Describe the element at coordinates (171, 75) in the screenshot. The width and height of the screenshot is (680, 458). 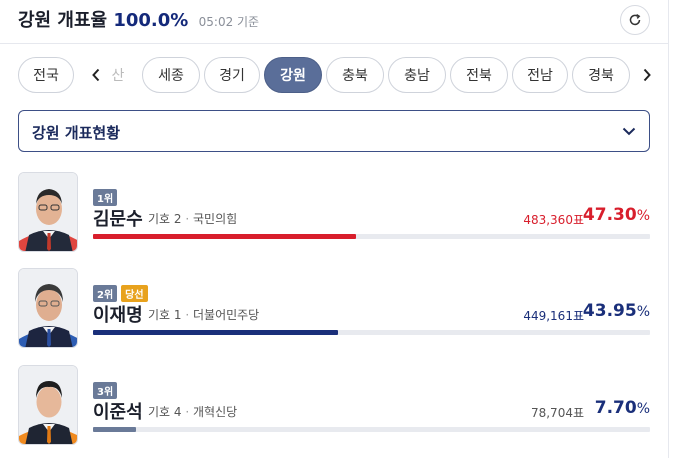
I see `tab-sejong: 세종` at that location.